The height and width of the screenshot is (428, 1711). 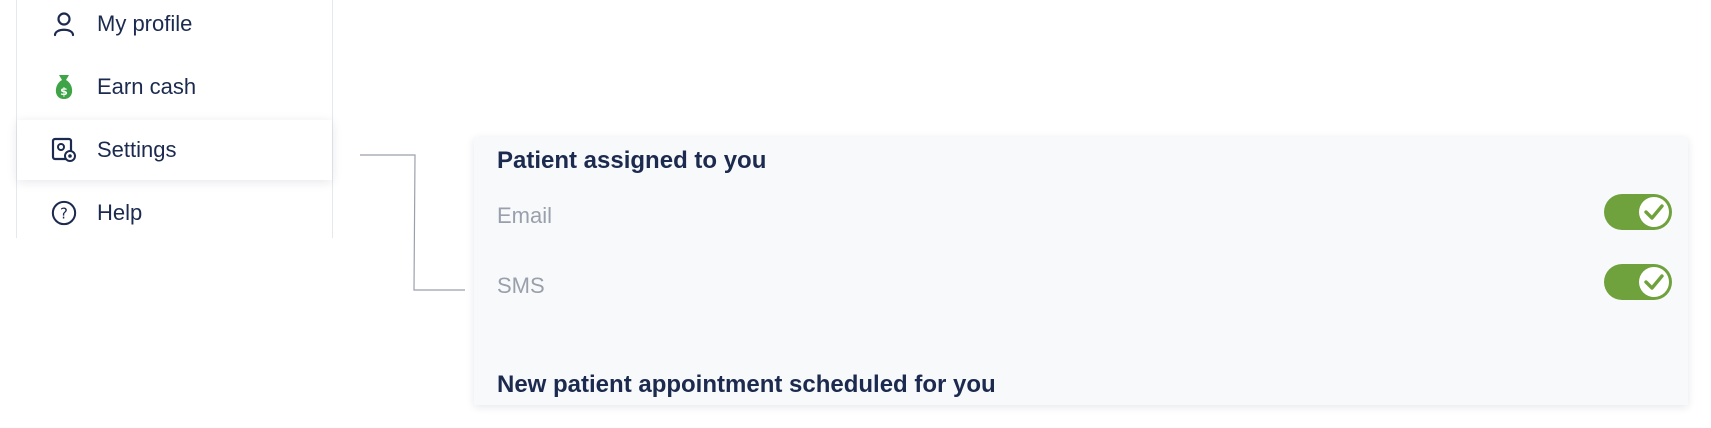 I want to click on sms-label: SMS, so click(x=521, y=285).